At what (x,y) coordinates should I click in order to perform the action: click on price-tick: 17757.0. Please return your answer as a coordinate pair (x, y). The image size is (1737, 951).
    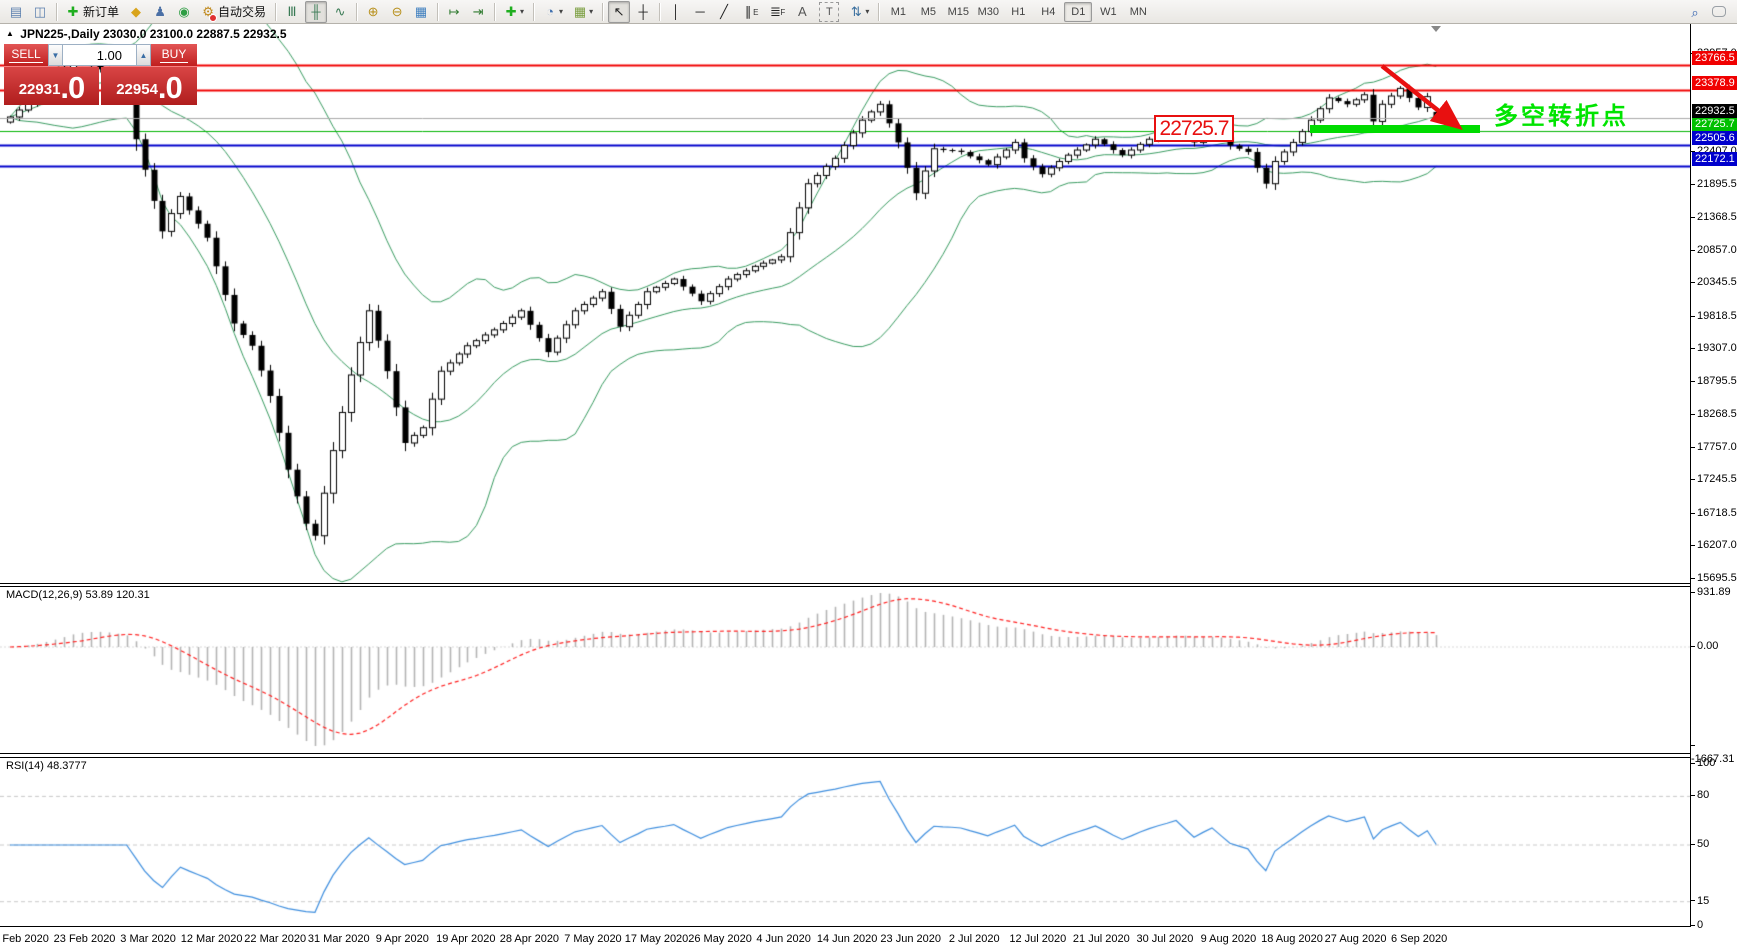
    Looking at the image, I should click on (1714, 447).